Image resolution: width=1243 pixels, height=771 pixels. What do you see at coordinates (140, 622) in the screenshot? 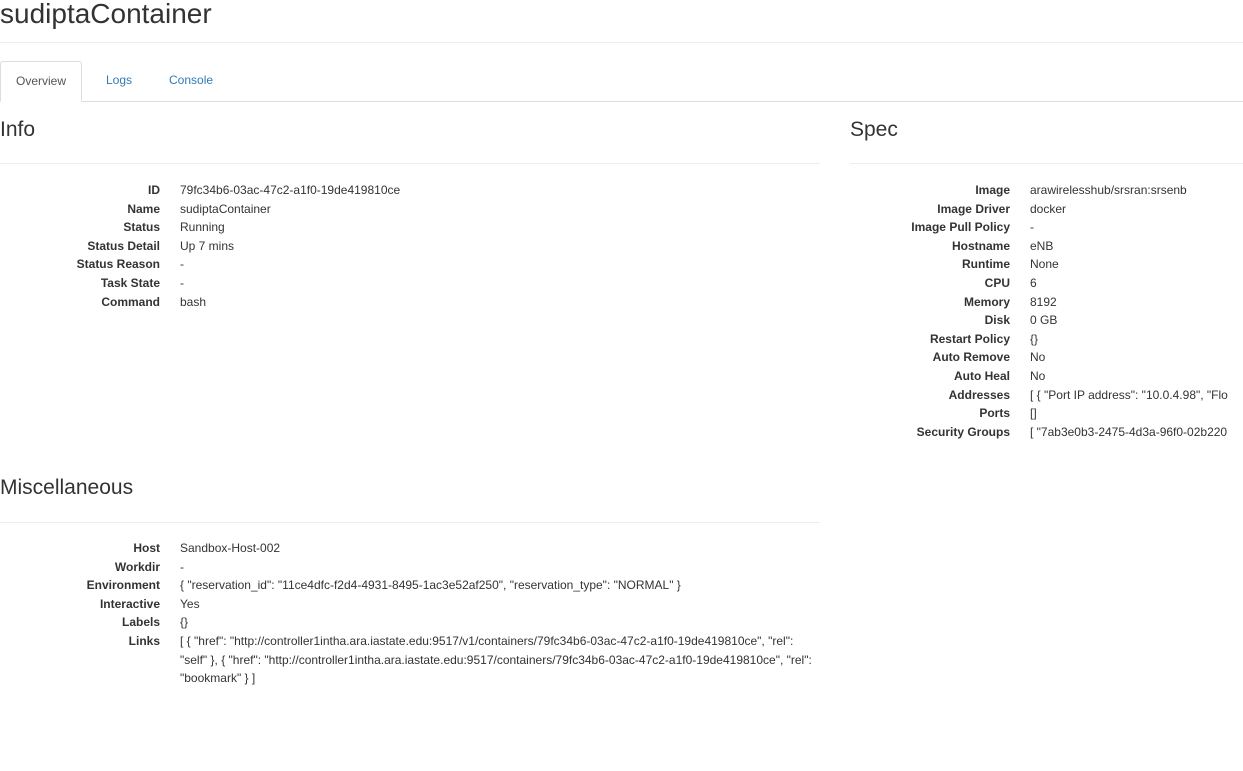
I see `misc-label: Labels` at bounding box center [140, 622].